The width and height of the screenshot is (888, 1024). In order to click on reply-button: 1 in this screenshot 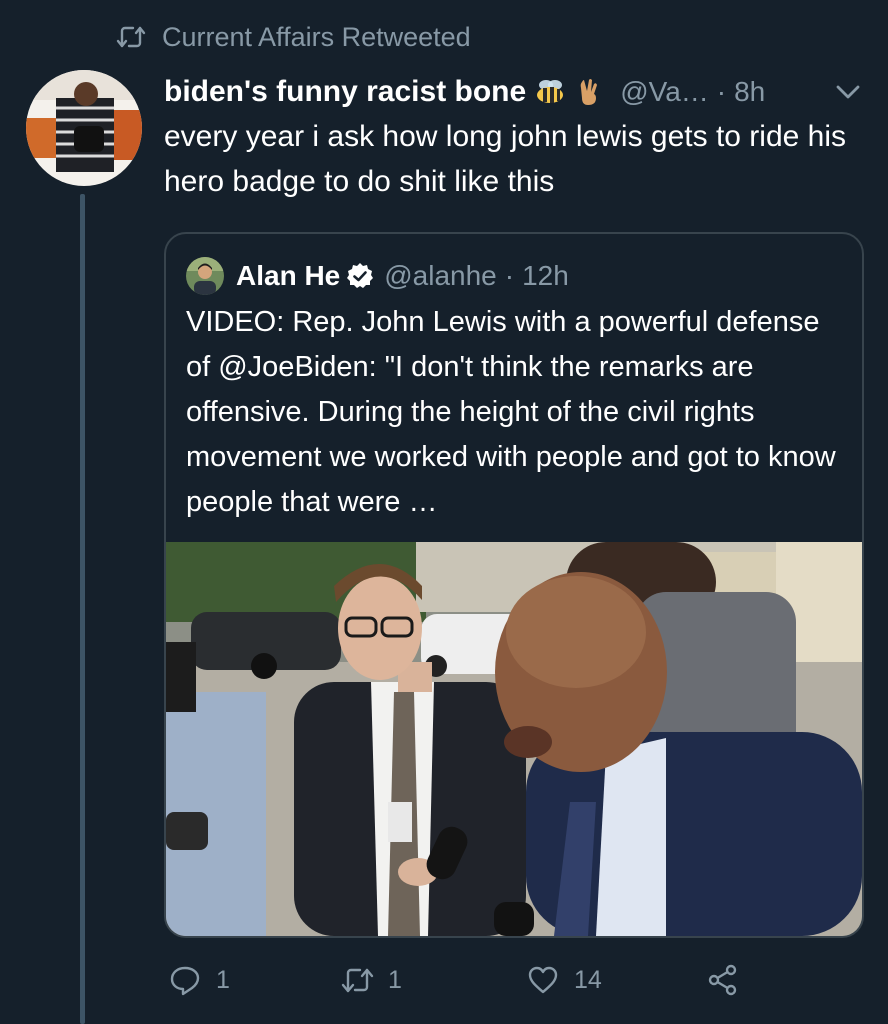, I will do `click(199, 980)`.